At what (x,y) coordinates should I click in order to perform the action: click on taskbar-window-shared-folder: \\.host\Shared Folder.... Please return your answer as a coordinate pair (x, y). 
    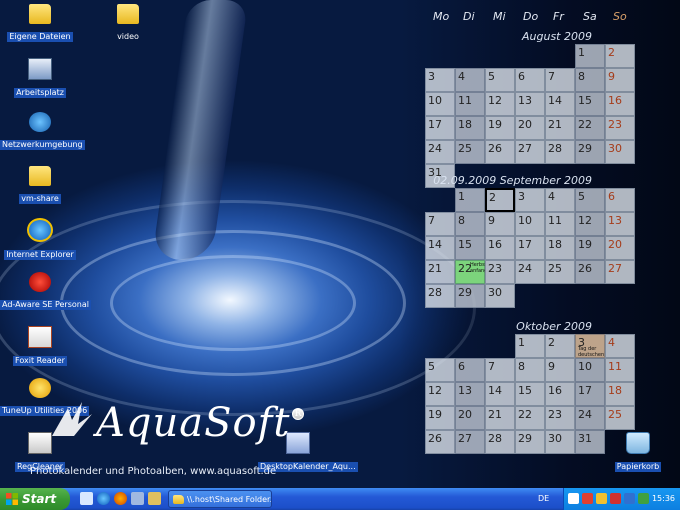
    Looking at the image, I should click on (220, 499).